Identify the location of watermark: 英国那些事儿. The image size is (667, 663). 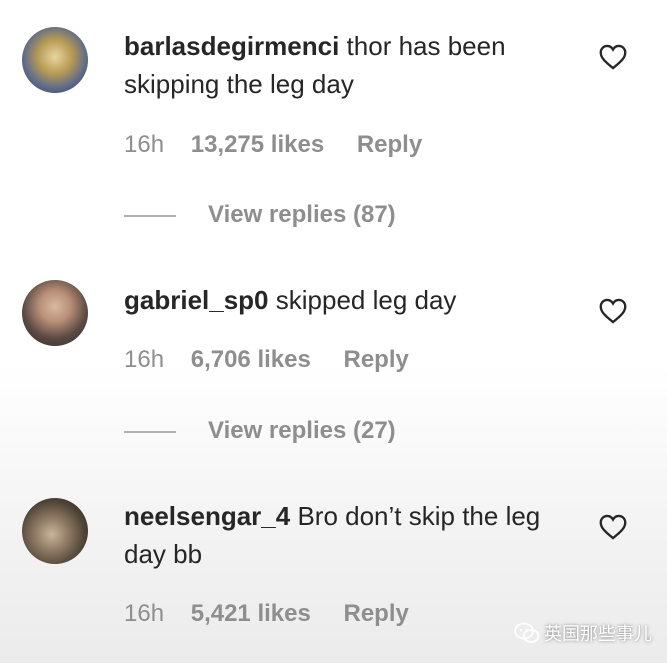
(583, 635).